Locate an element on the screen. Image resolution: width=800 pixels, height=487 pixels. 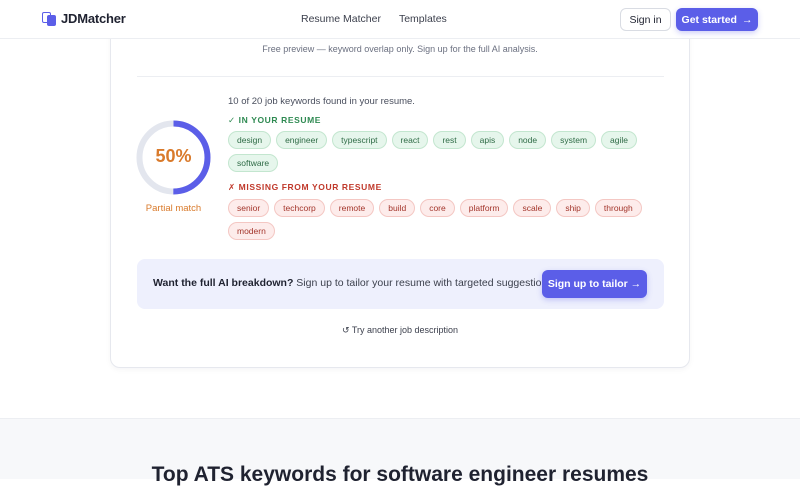
keyword-found-chip: agile is located at coordinates (619, 140).